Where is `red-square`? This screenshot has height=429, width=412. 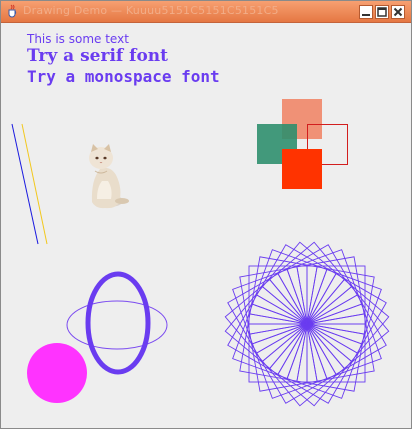 red-square is located at coordinates (302, 169).